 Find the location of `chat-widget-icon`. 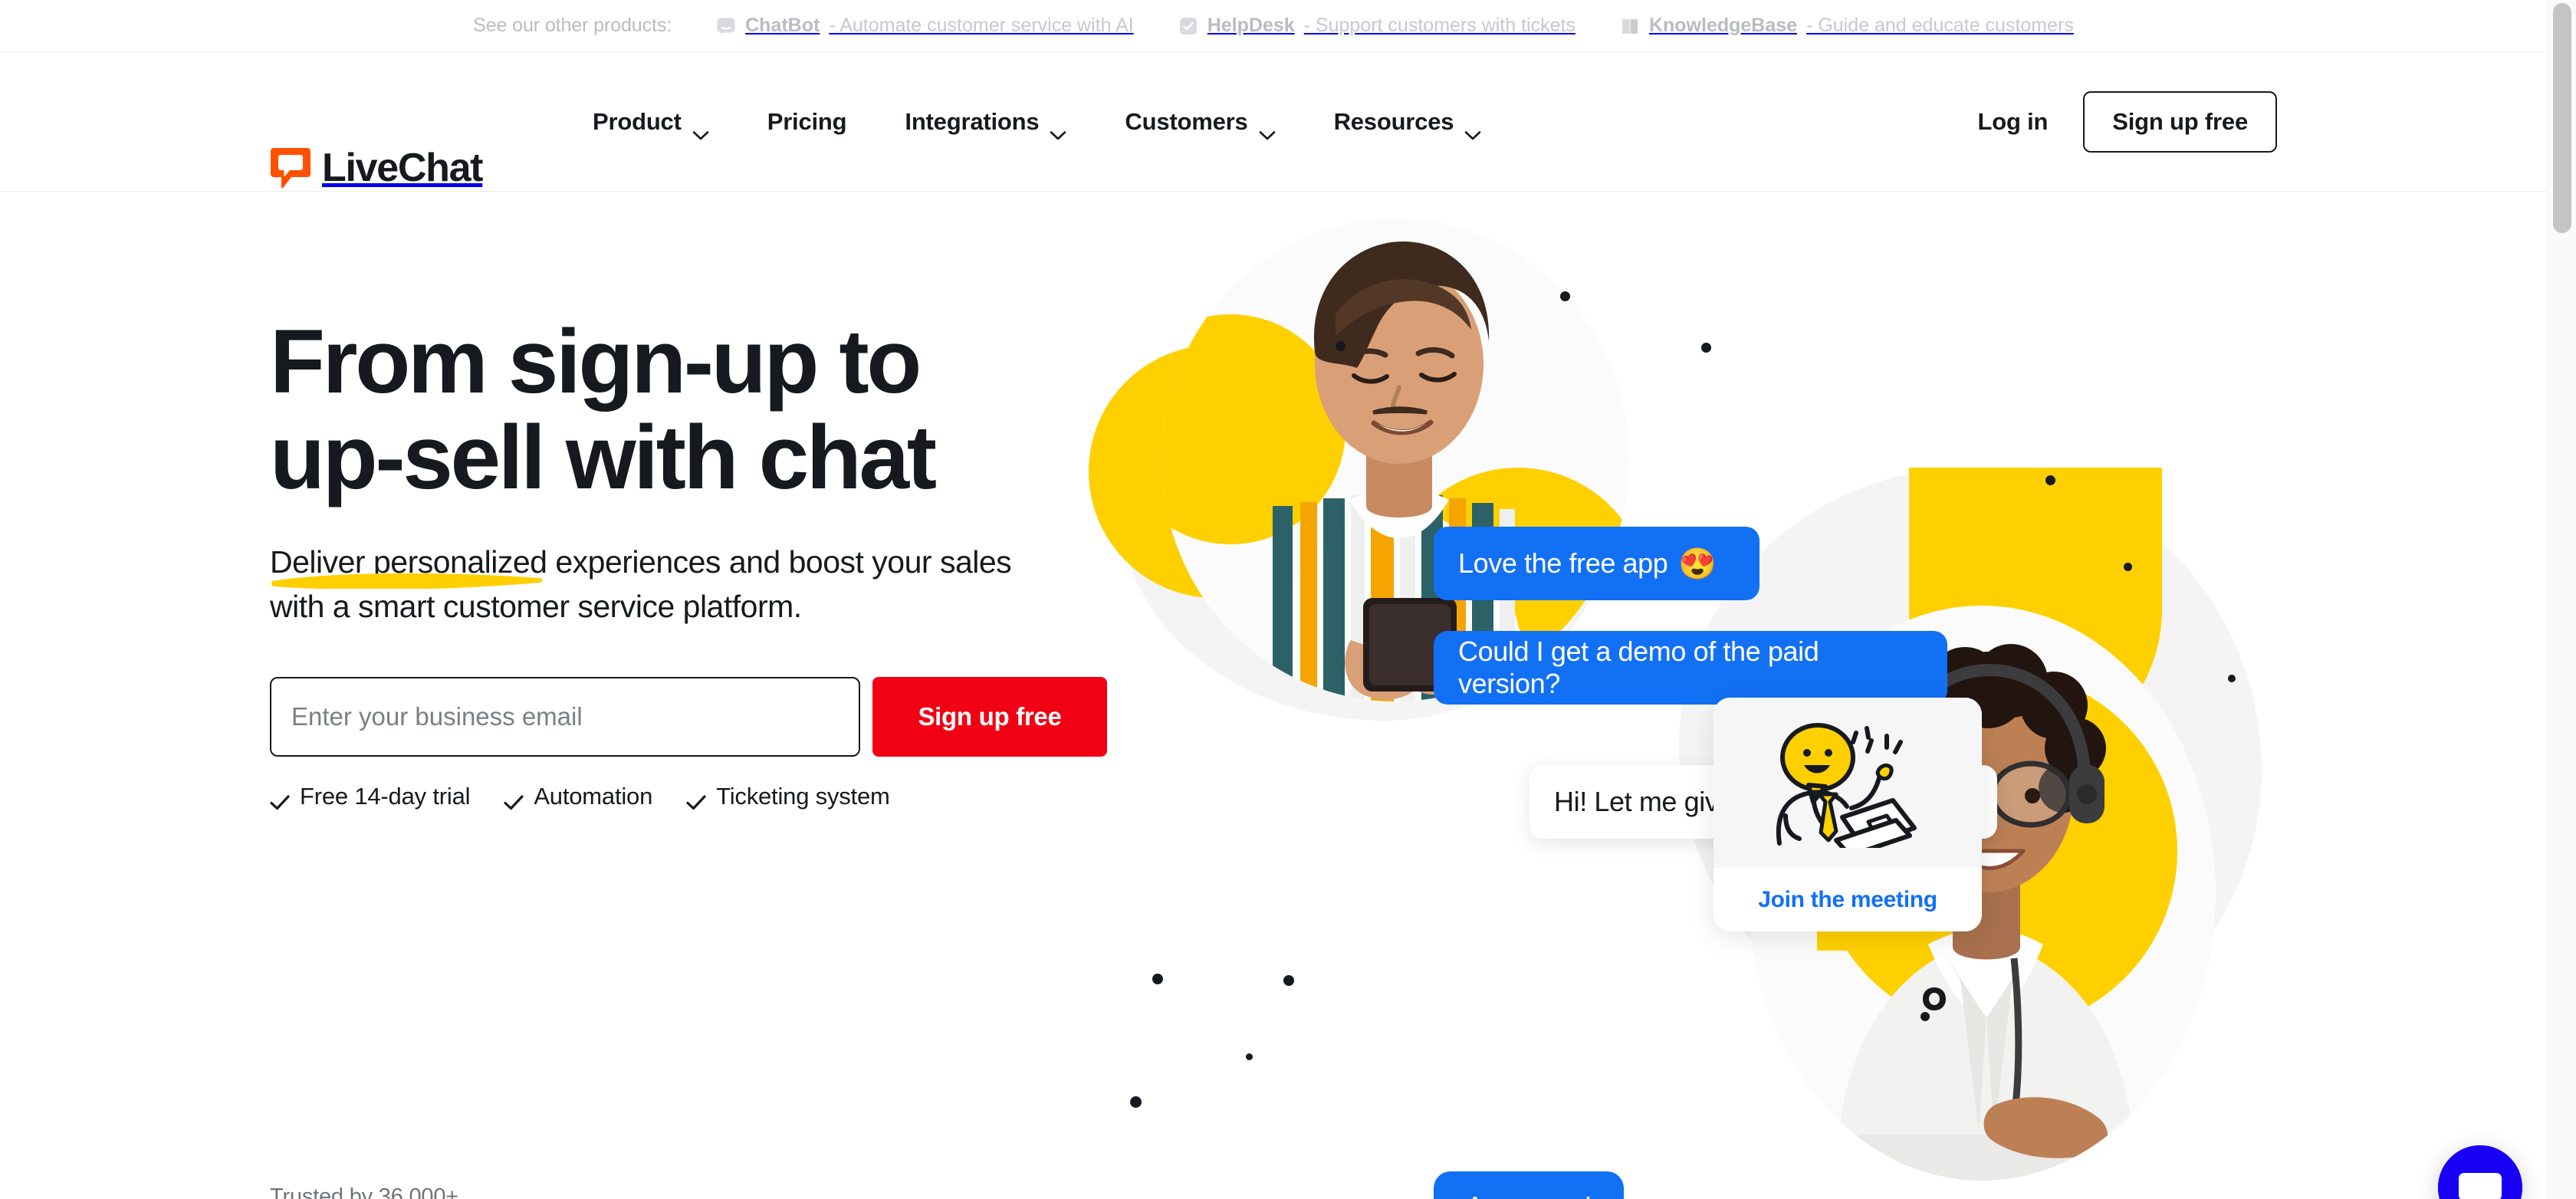

chat-widget-icon is located at coordinates (2480, 1172).